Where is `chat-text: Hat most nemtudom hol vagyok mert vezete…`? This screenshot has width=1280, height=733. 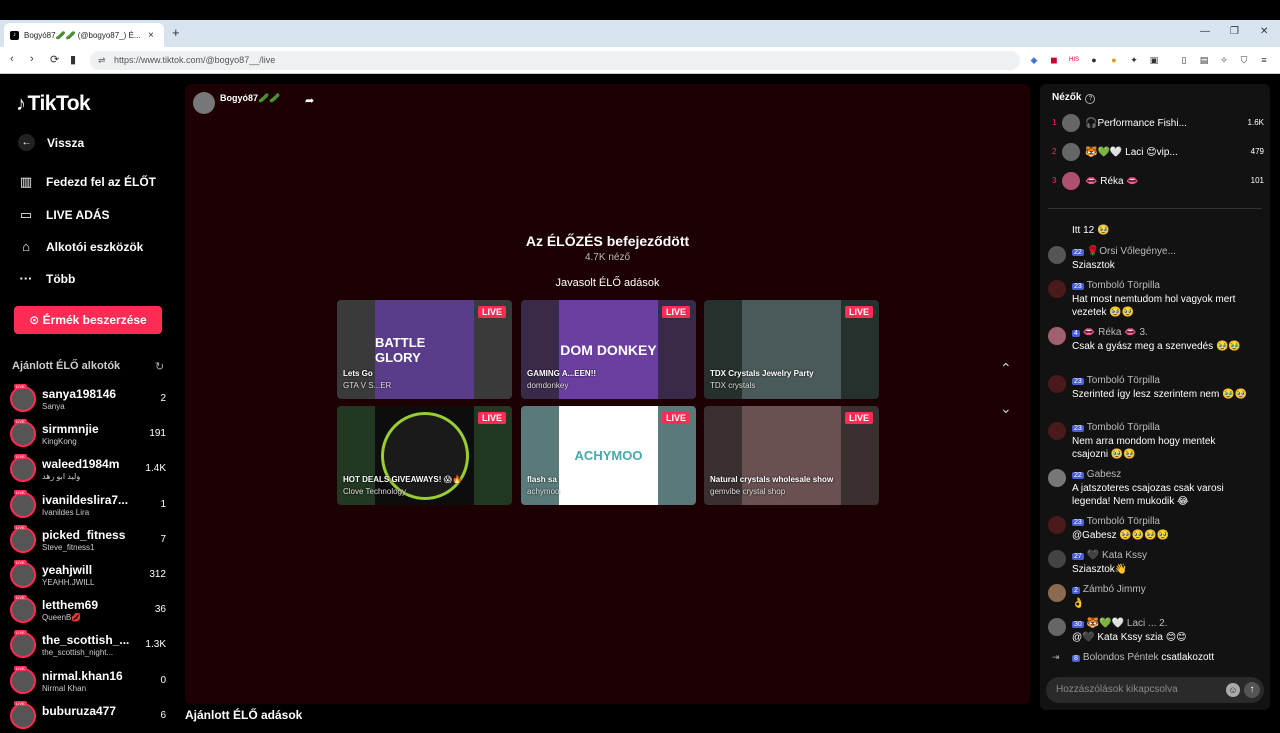 chat-text: Hat most nemtudom hol vagyok mert vezete… is located at coordinates (1154, 306).